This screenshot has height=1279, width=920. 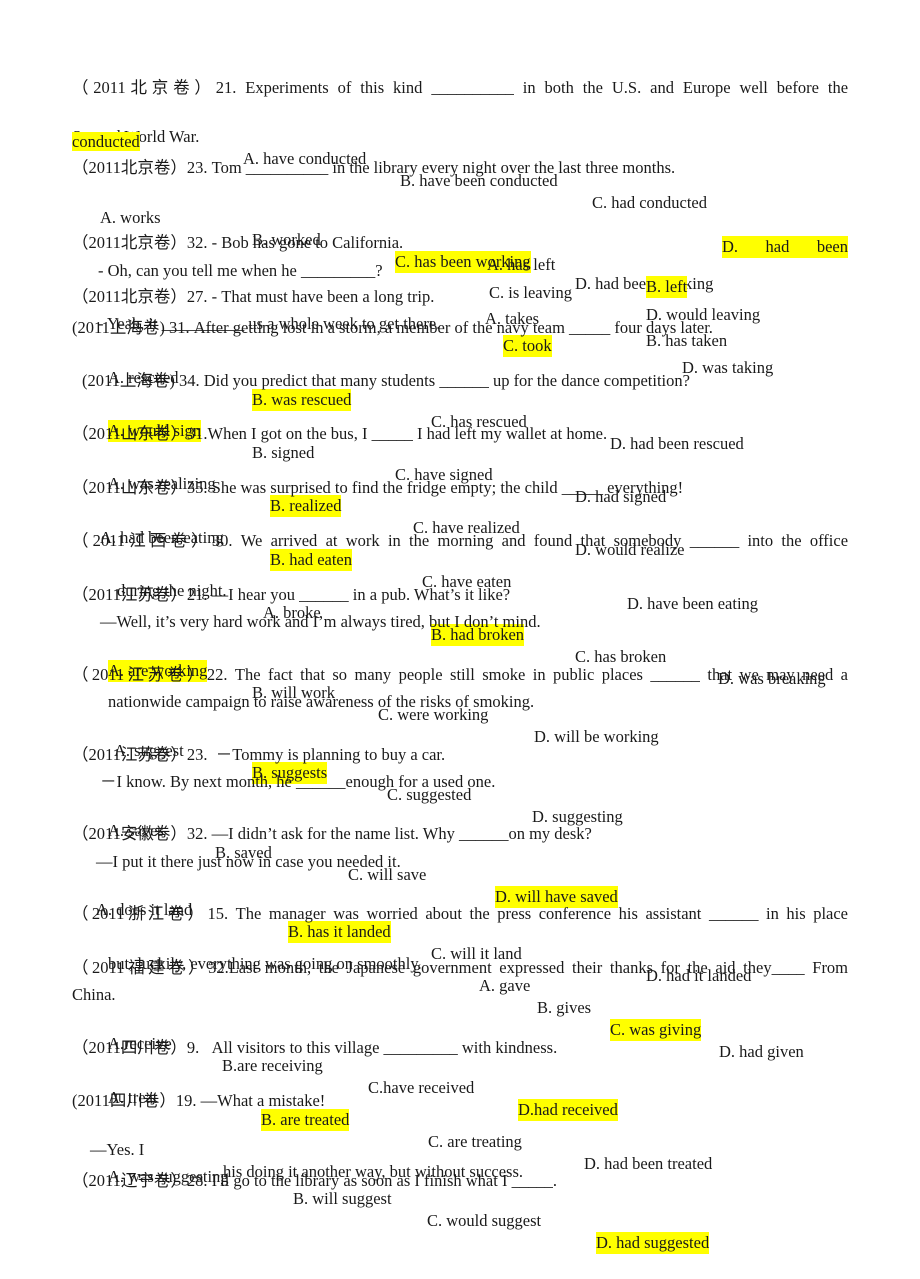 What do you see at coordinates (295, 1047) in the screenshot?
I see `stem-text: All visitors to this village` at bounding box center [295, 1047].